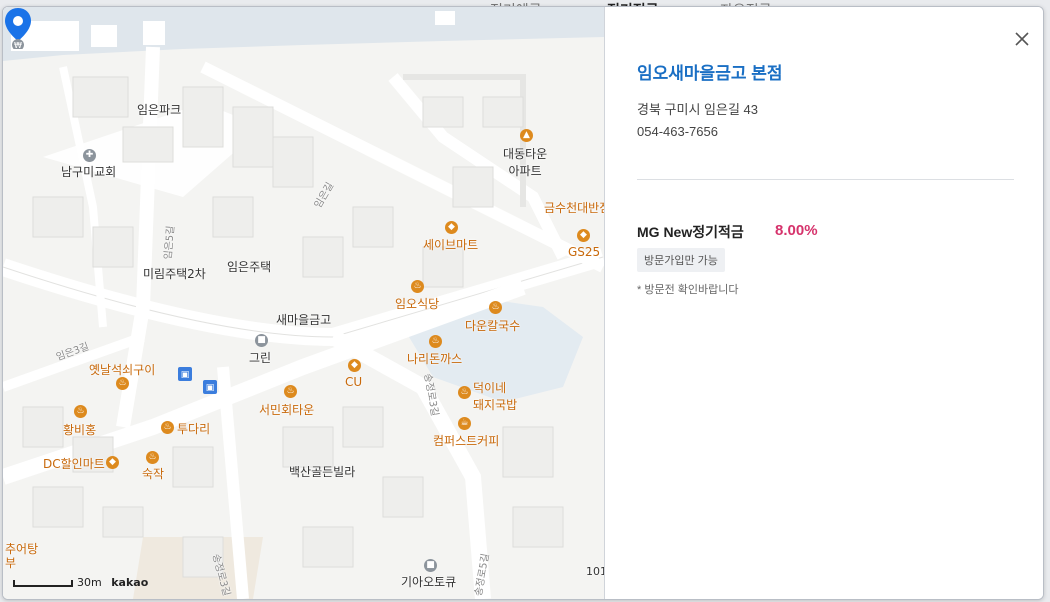 The height and width of the screenshot is (602, 1050). Describe the element at coordinates (796, 230) in the screenshot. I see `interest-rate: 8.00%` at that location.